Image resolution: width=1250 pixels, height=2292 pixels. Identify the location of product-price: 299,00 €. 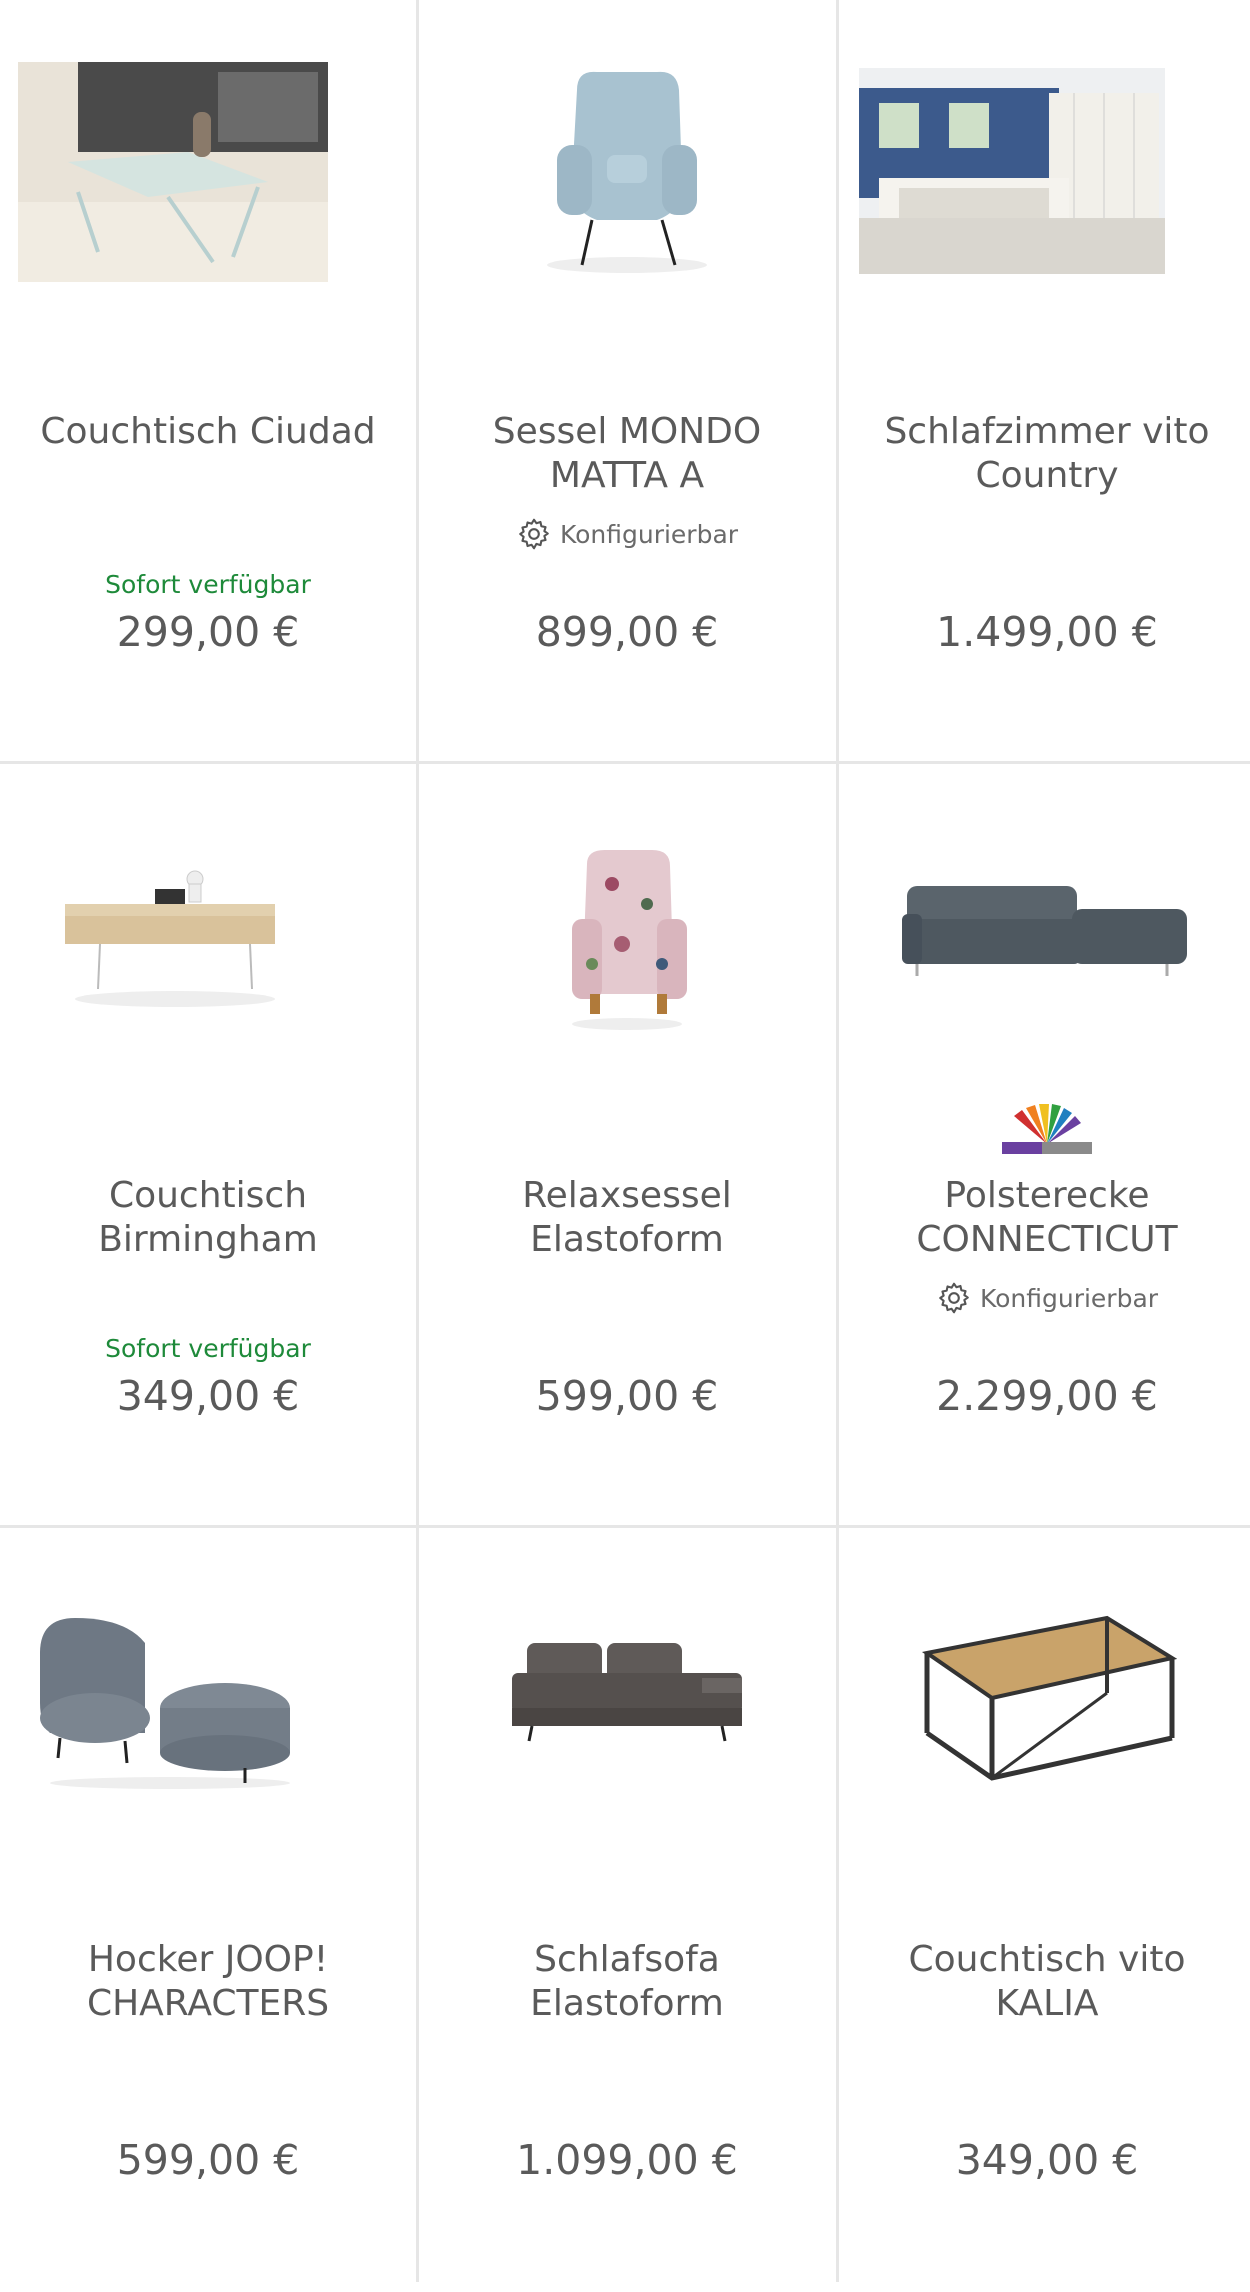
(208, 632).